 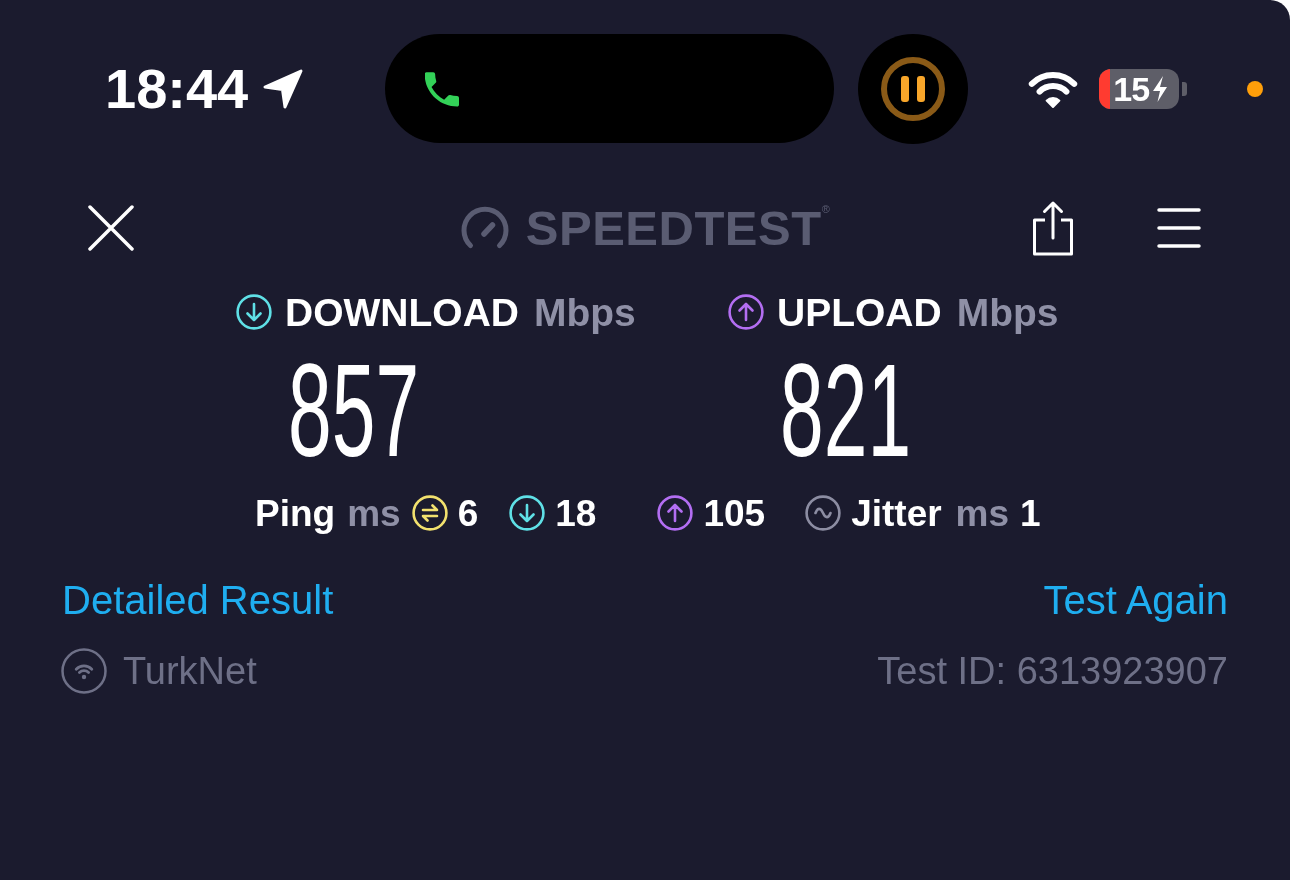 I want to click on clock-time: 18:44, so click(x=177, y=88).